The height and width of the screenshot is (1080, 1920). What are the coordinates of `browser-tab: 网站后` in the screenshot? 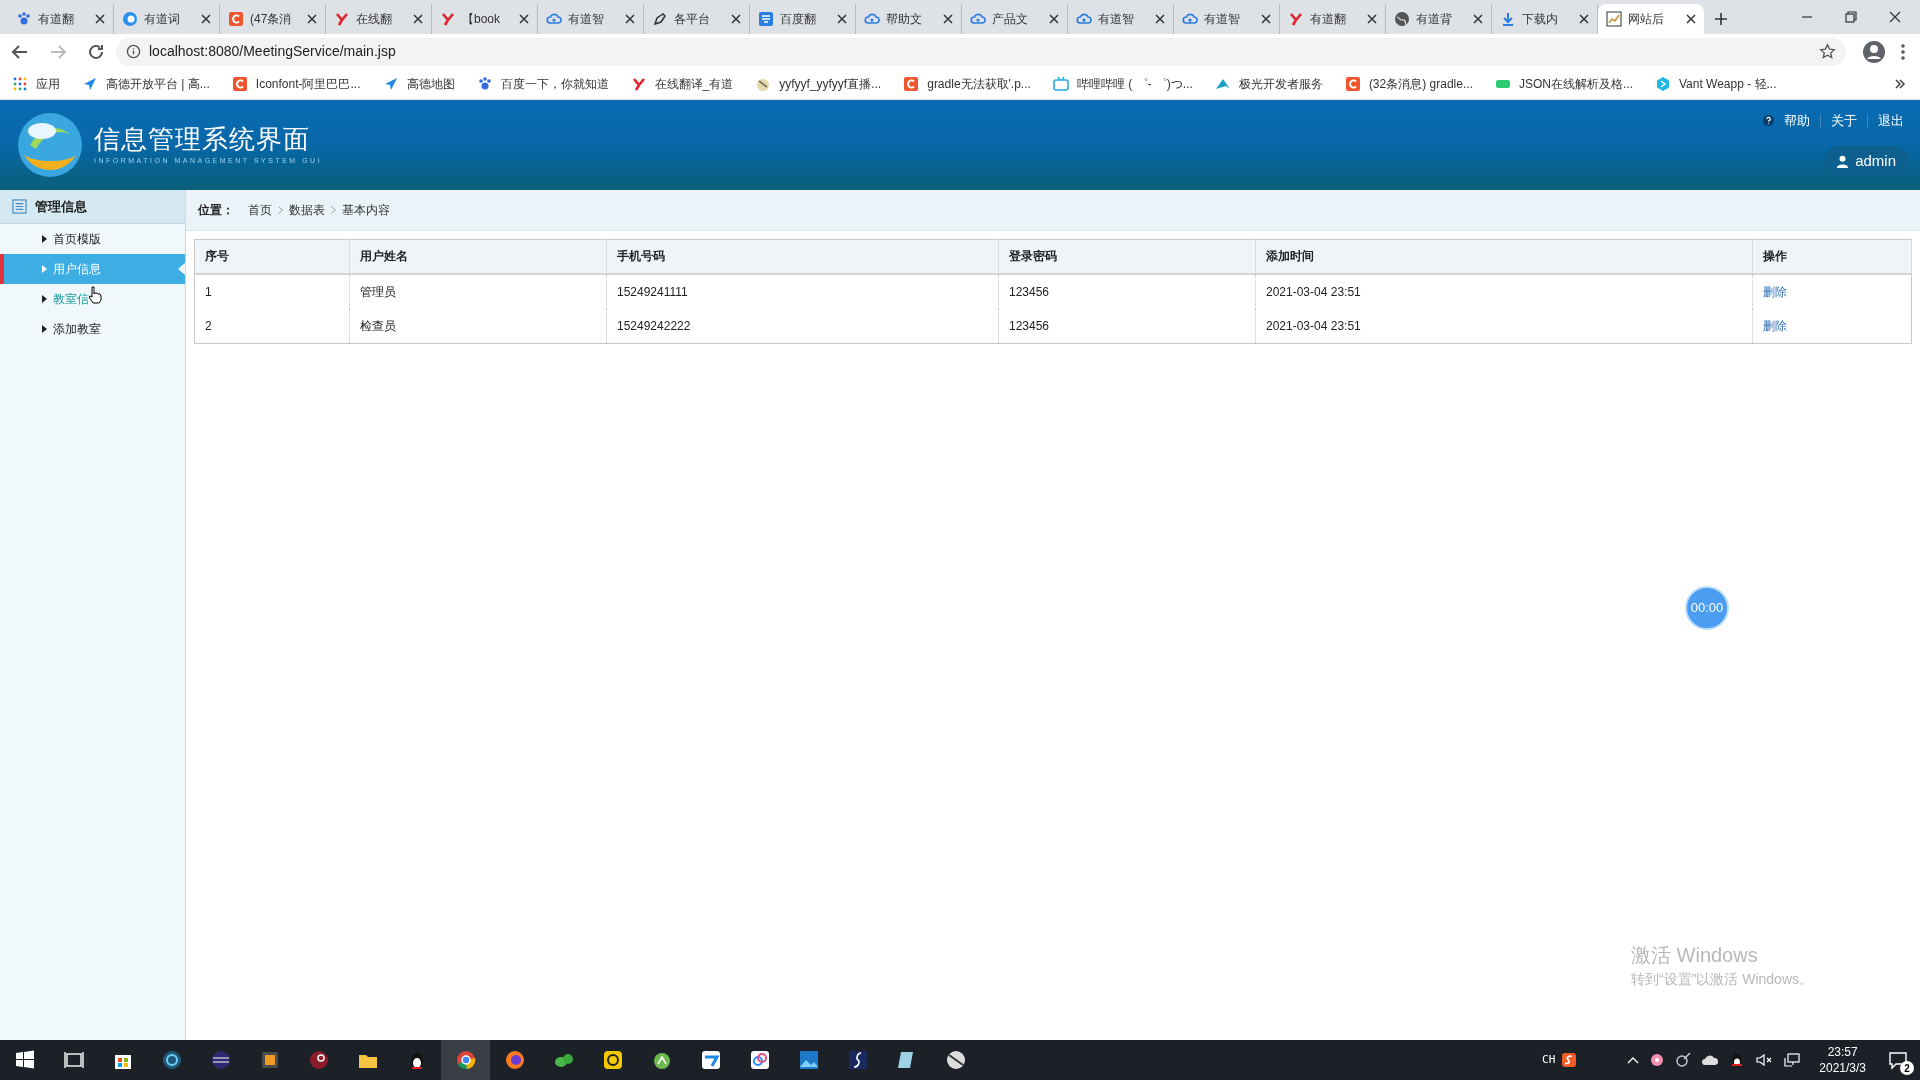 It's located at (1651, 19).